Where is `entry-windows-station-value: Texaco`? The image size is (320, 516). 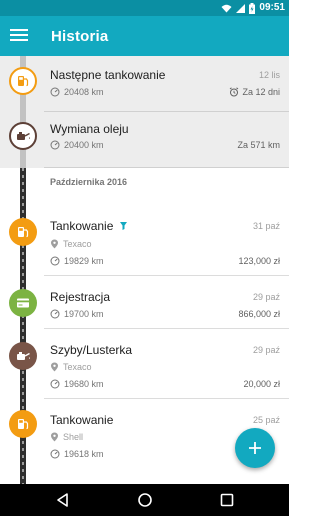
entry-windows-station-value: Texaco is located at coordinates (77, 367).